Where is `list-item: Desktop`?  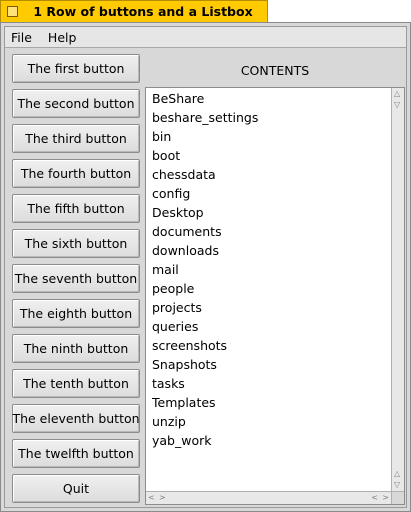 list-item: Desktop is located at coordinates (268, 212).